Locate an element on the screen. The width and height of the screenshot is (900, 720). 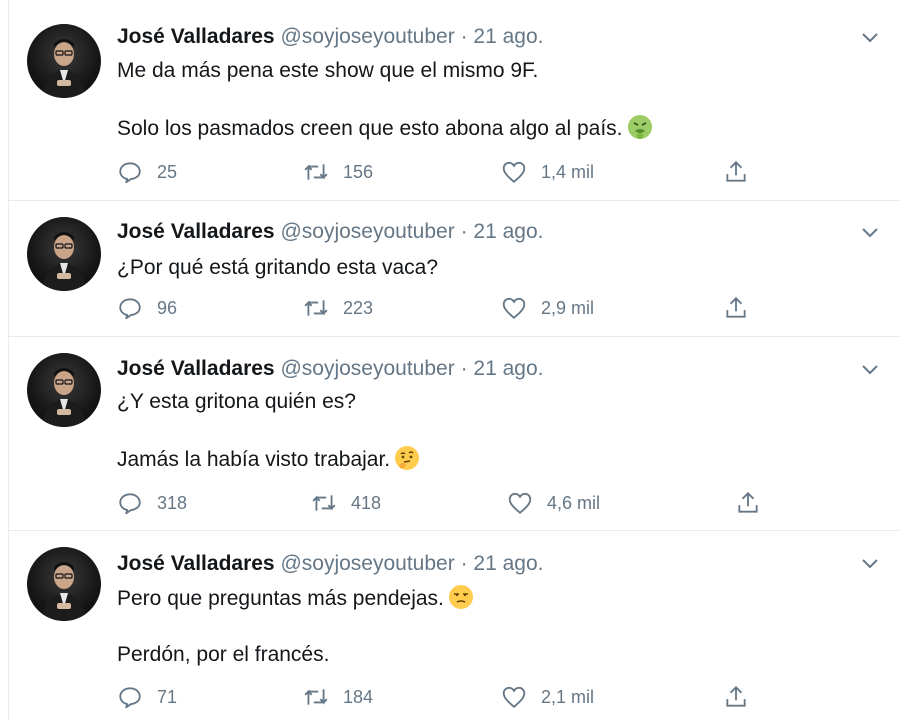
tweet-actions: 96 223 2,9 mil is located at coordinates (437, 308).